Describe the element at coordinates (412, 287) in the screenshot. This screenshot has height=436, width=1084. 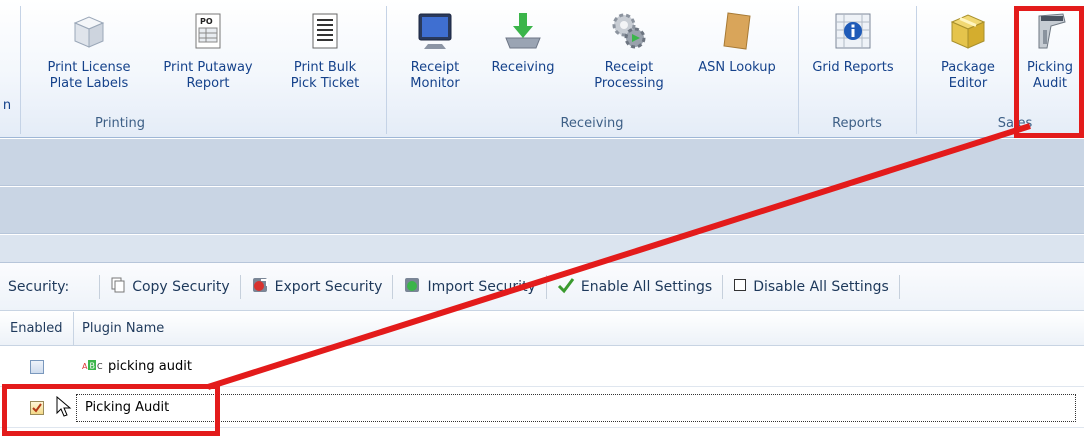
I see `import-icon` at that location.